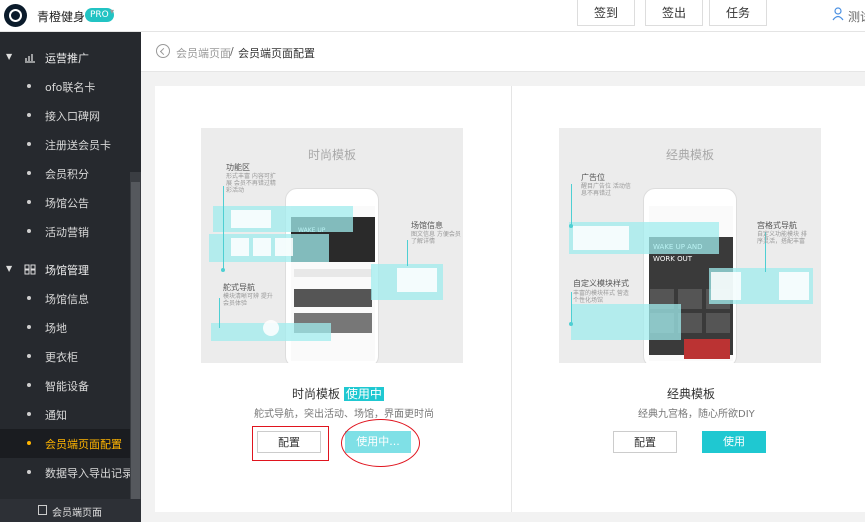  I want to click on template-name-classic: 经典模板, so click(691, 394).